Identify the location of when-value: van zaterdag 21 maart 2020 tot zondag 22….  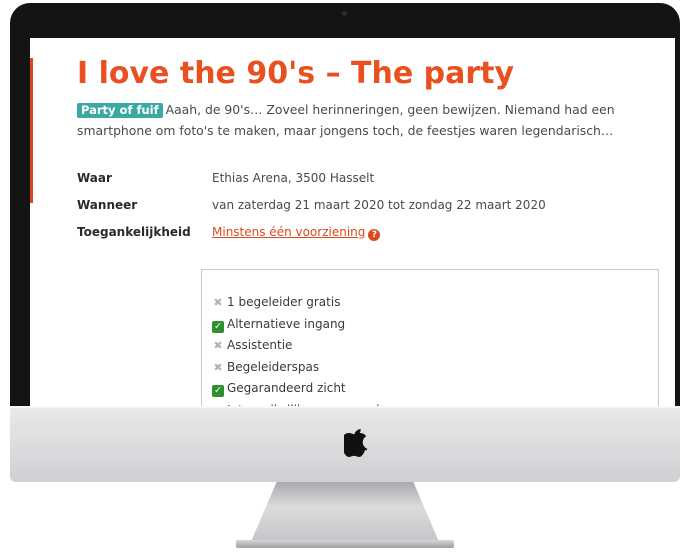
(379, 205).